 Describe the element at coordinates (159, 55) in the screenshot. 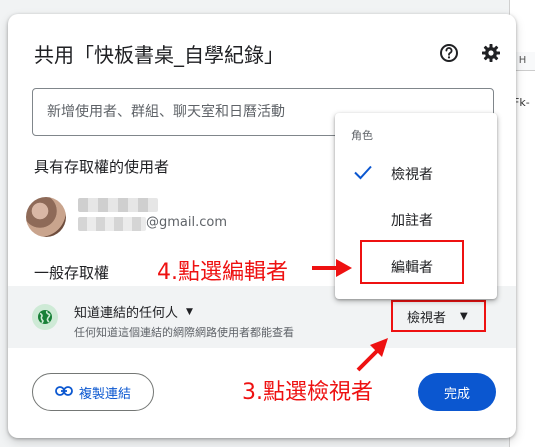

I see `dialog-title: 共用「快板書桌_自學紀錄」` at that location.